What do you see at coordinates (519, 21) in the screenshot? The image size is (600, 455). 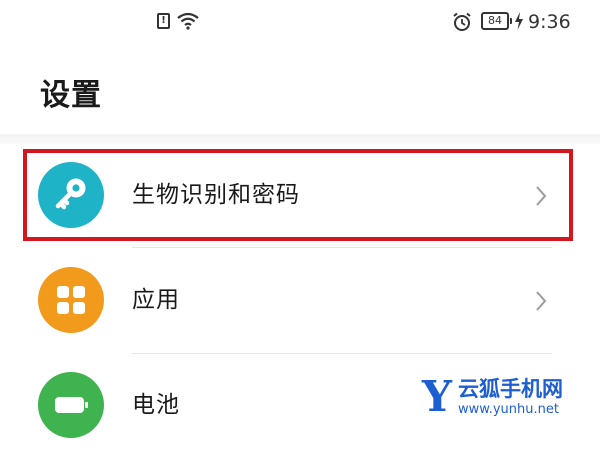 I see `charging-icon` at bounding box center [519, 21].